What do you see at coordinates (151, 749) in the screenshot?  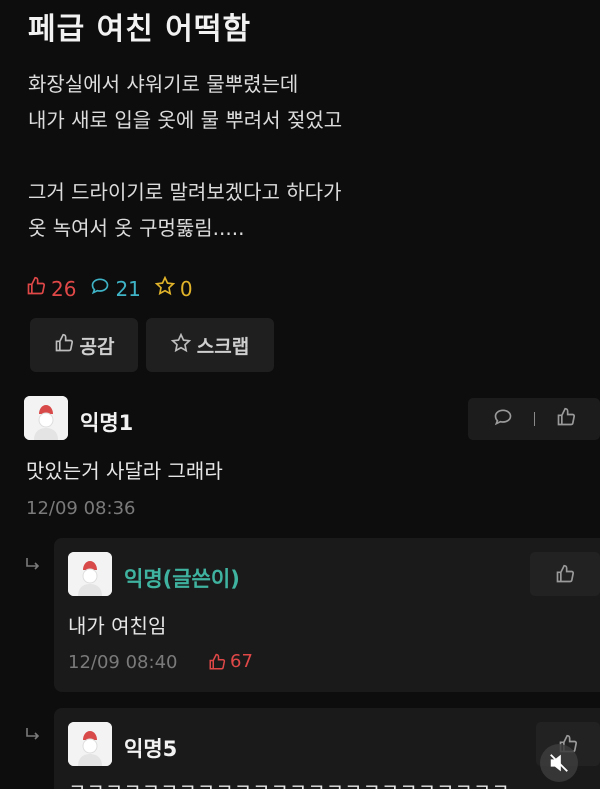 I see `reply-author: 익명5` at bounding box center [151, 749].